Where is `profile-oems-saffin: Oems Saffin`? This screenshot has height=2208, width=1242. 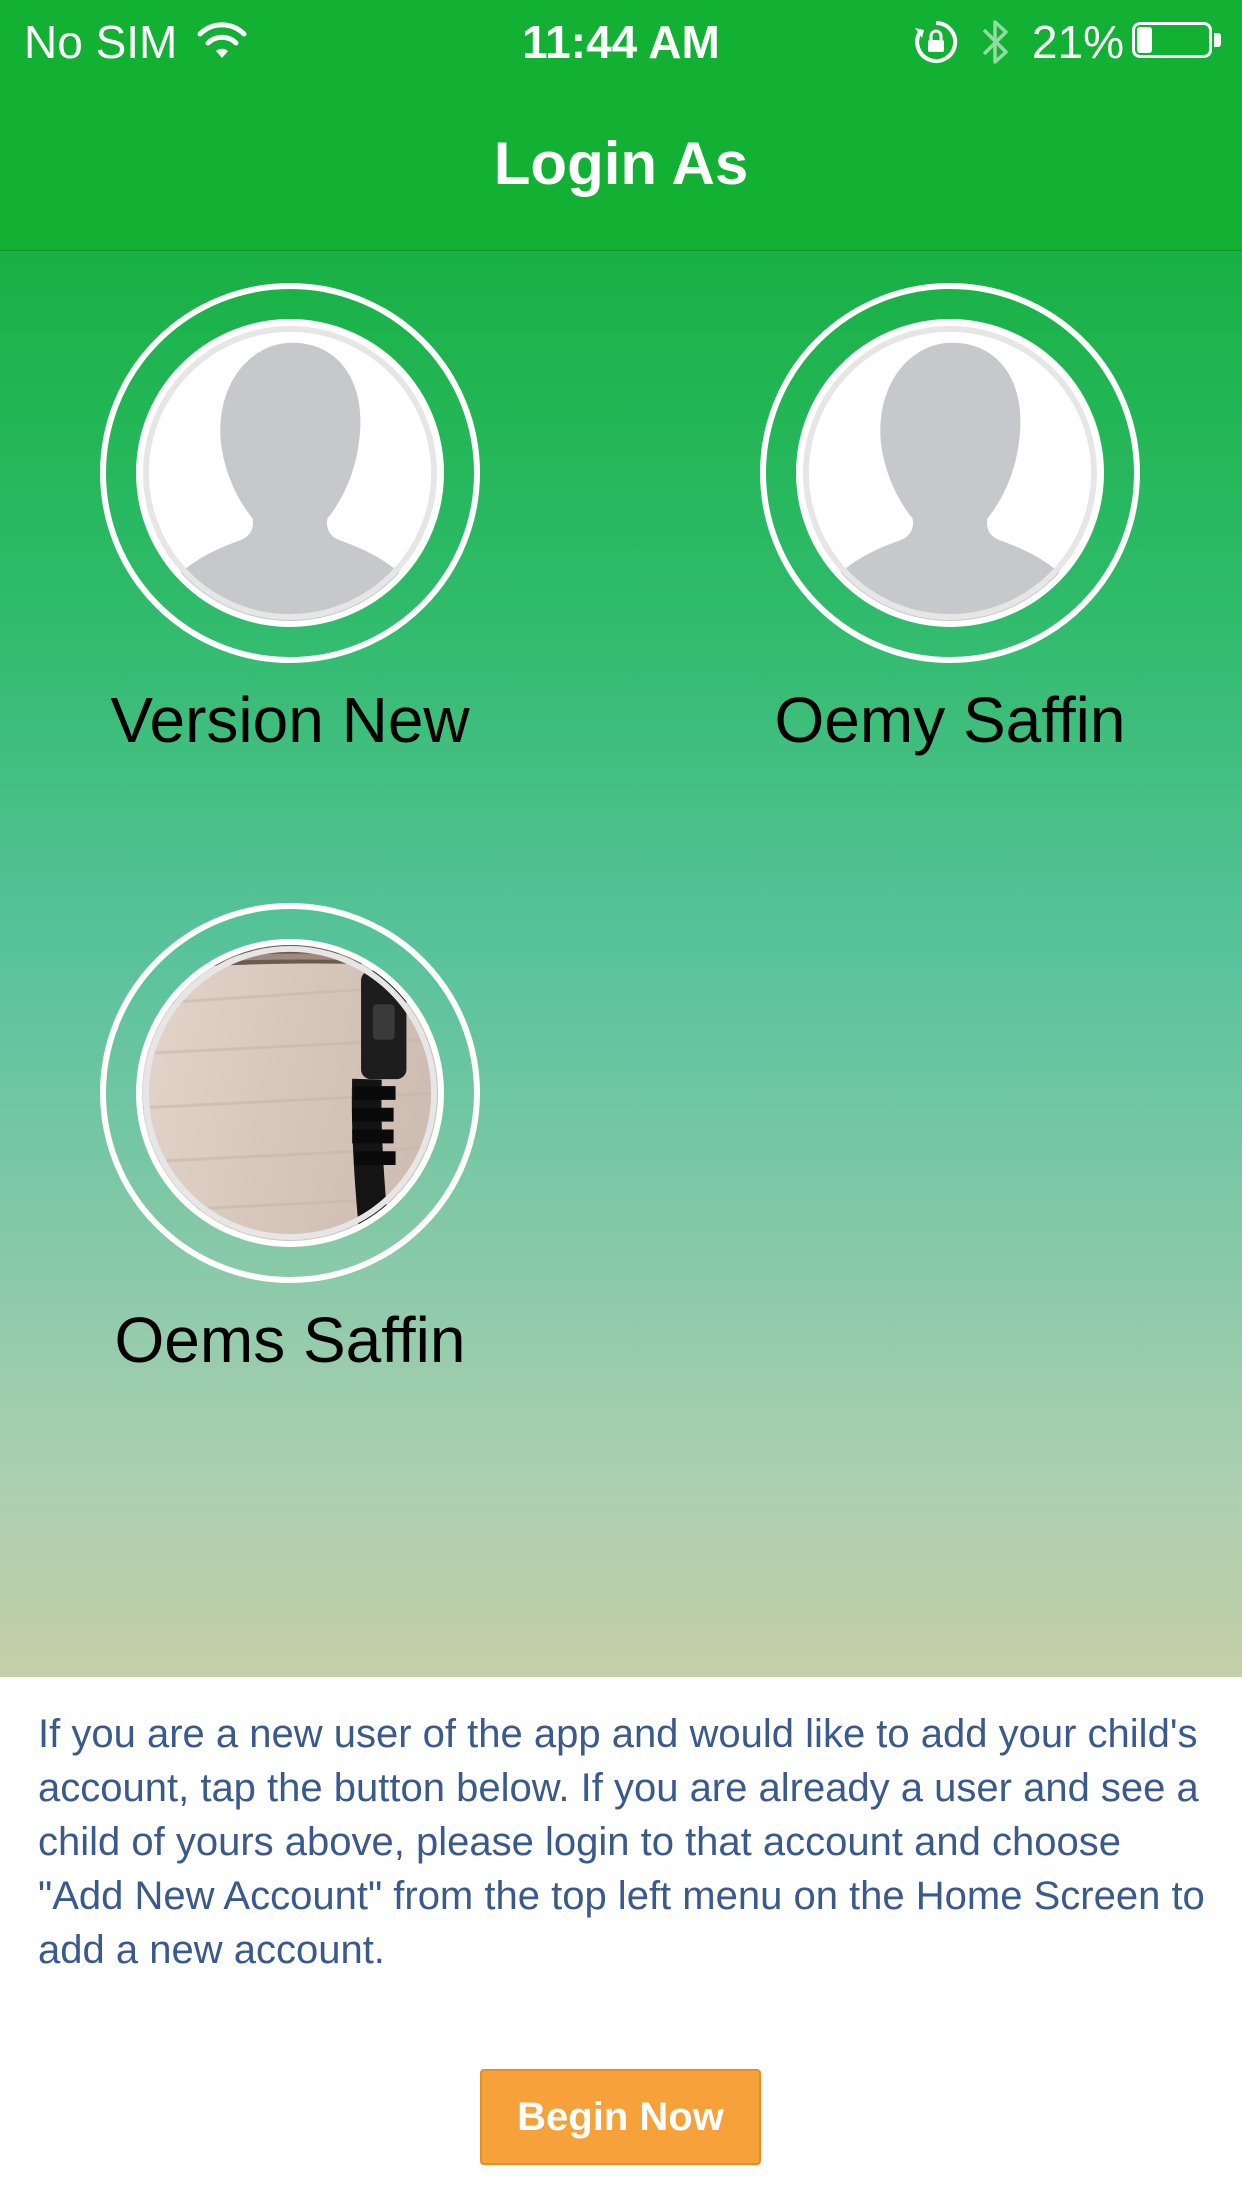 profile-oems-saffin: Oems Saffin is located at coordinates (290, 1140).